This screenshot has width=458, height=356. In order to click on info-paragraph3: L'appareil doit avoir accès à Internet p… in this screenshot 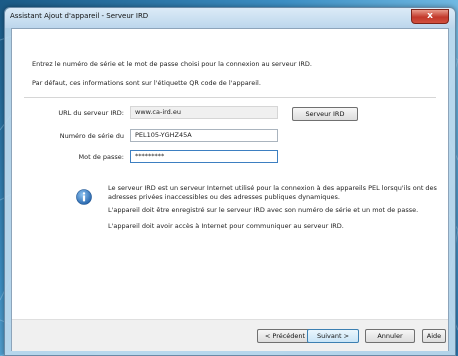, I will do `click(226, 226)`.